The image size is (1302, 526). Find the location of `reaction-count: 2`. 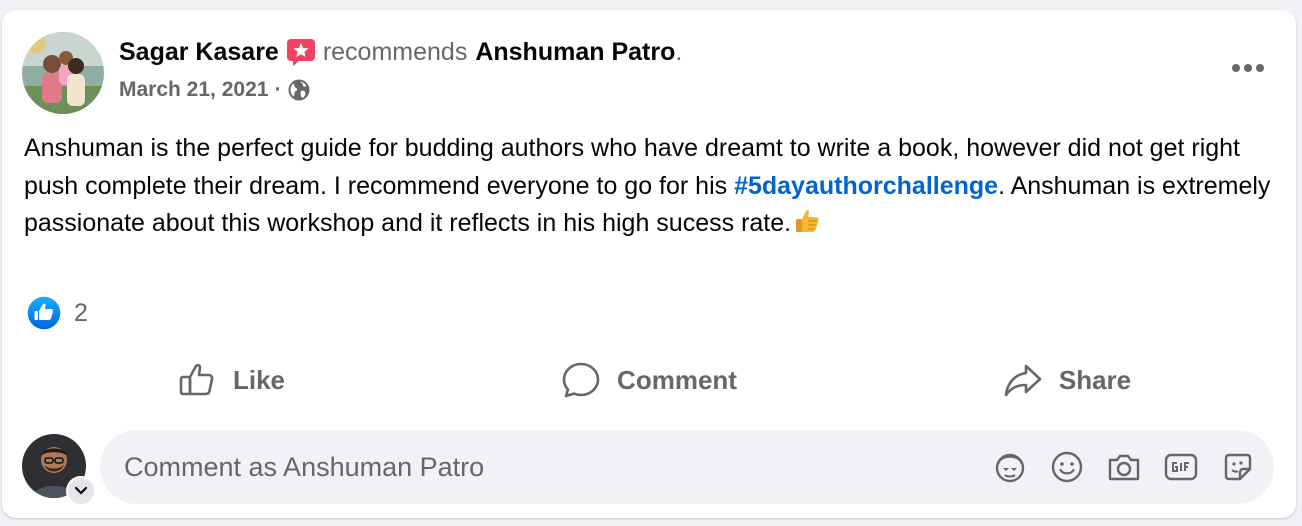

reaction-count: 2 is located at coordinates (81, 312).